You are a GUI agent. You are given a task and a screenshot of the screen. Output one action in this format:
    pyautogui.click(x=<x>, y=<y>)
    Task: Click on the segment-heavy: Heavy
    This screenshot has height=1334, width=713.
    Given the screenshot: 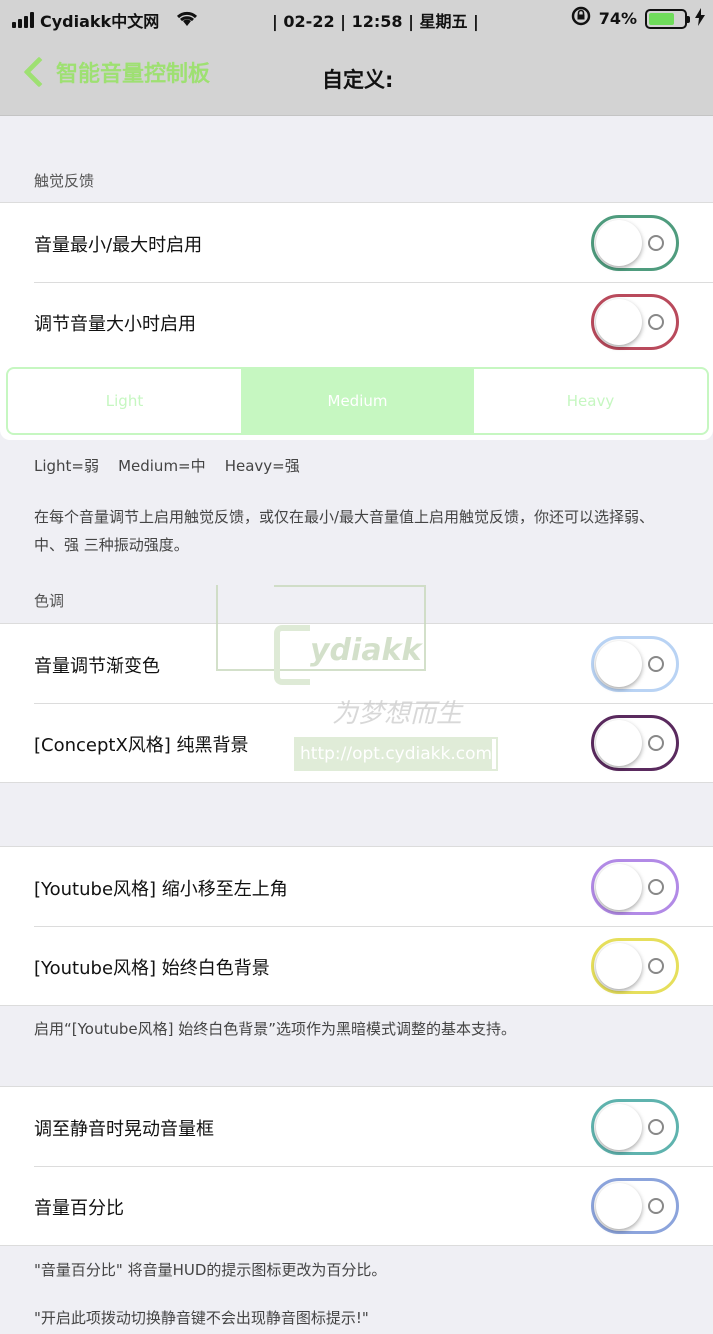 What is the action you would take?
    pyautogui.click(x=590, y=401)
    